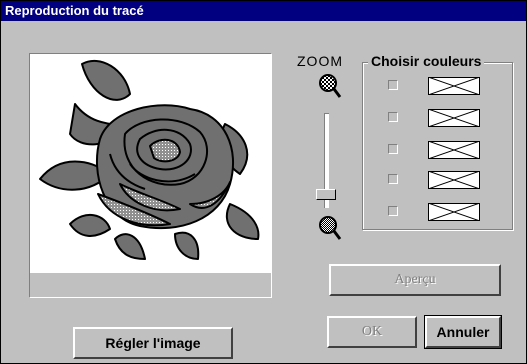 This screenshot has width=527, height=364. Describe the element at coordinates (330, 230) in the screenshot. I see `zoom-out-icon` at that location.